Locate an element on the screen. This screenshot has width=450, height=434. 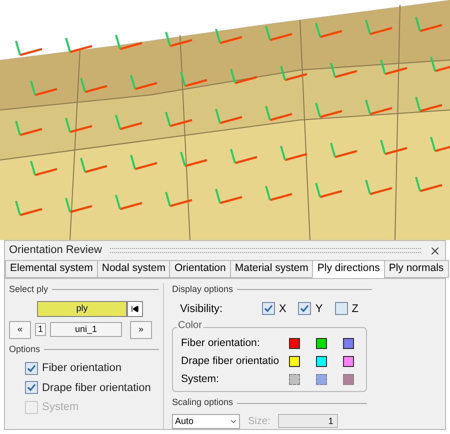
tab: Nodal system is located at coordinates (133, 269).